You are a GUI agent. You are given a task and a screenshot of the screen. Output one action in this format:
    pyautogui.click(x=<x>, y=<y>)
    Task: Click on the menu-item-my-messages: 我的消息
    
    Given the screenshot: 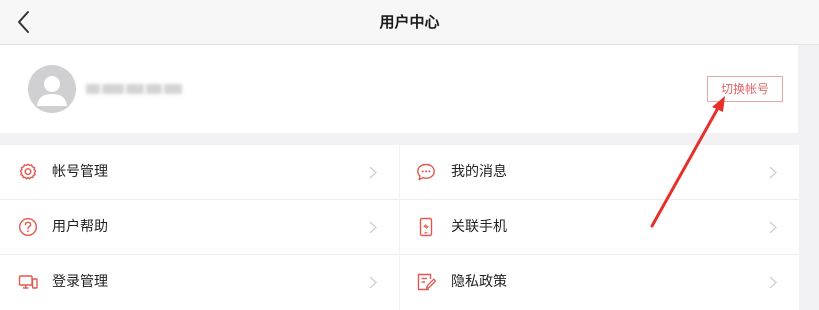 What is the action you would take?
    pyautogui.click(x=599, y=172)
    